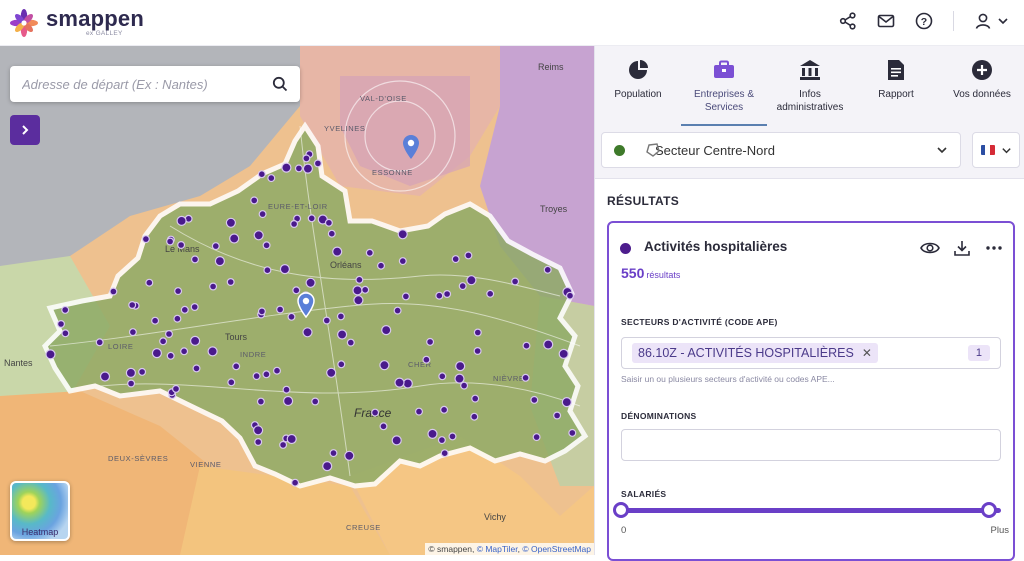 This screenshot has width=1024, height=561. I want to click on heatmap-toggle: Heatmap, so click(40, 511).